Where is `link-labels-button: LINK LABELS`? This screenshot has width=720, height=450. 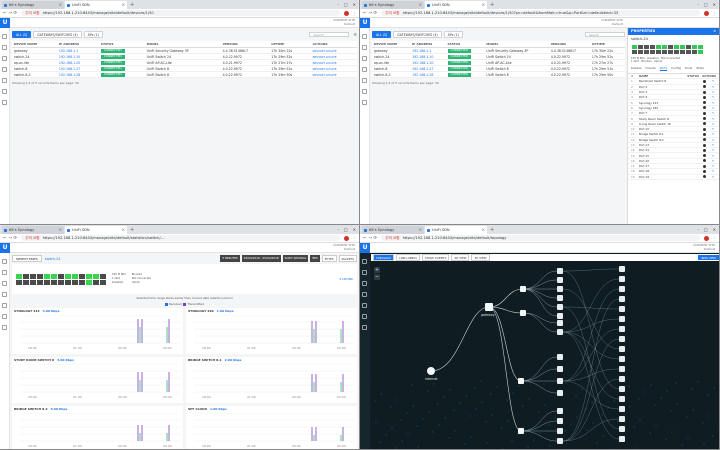 link-labels-button: LINK LABELS is located at coordinates (408, 257).